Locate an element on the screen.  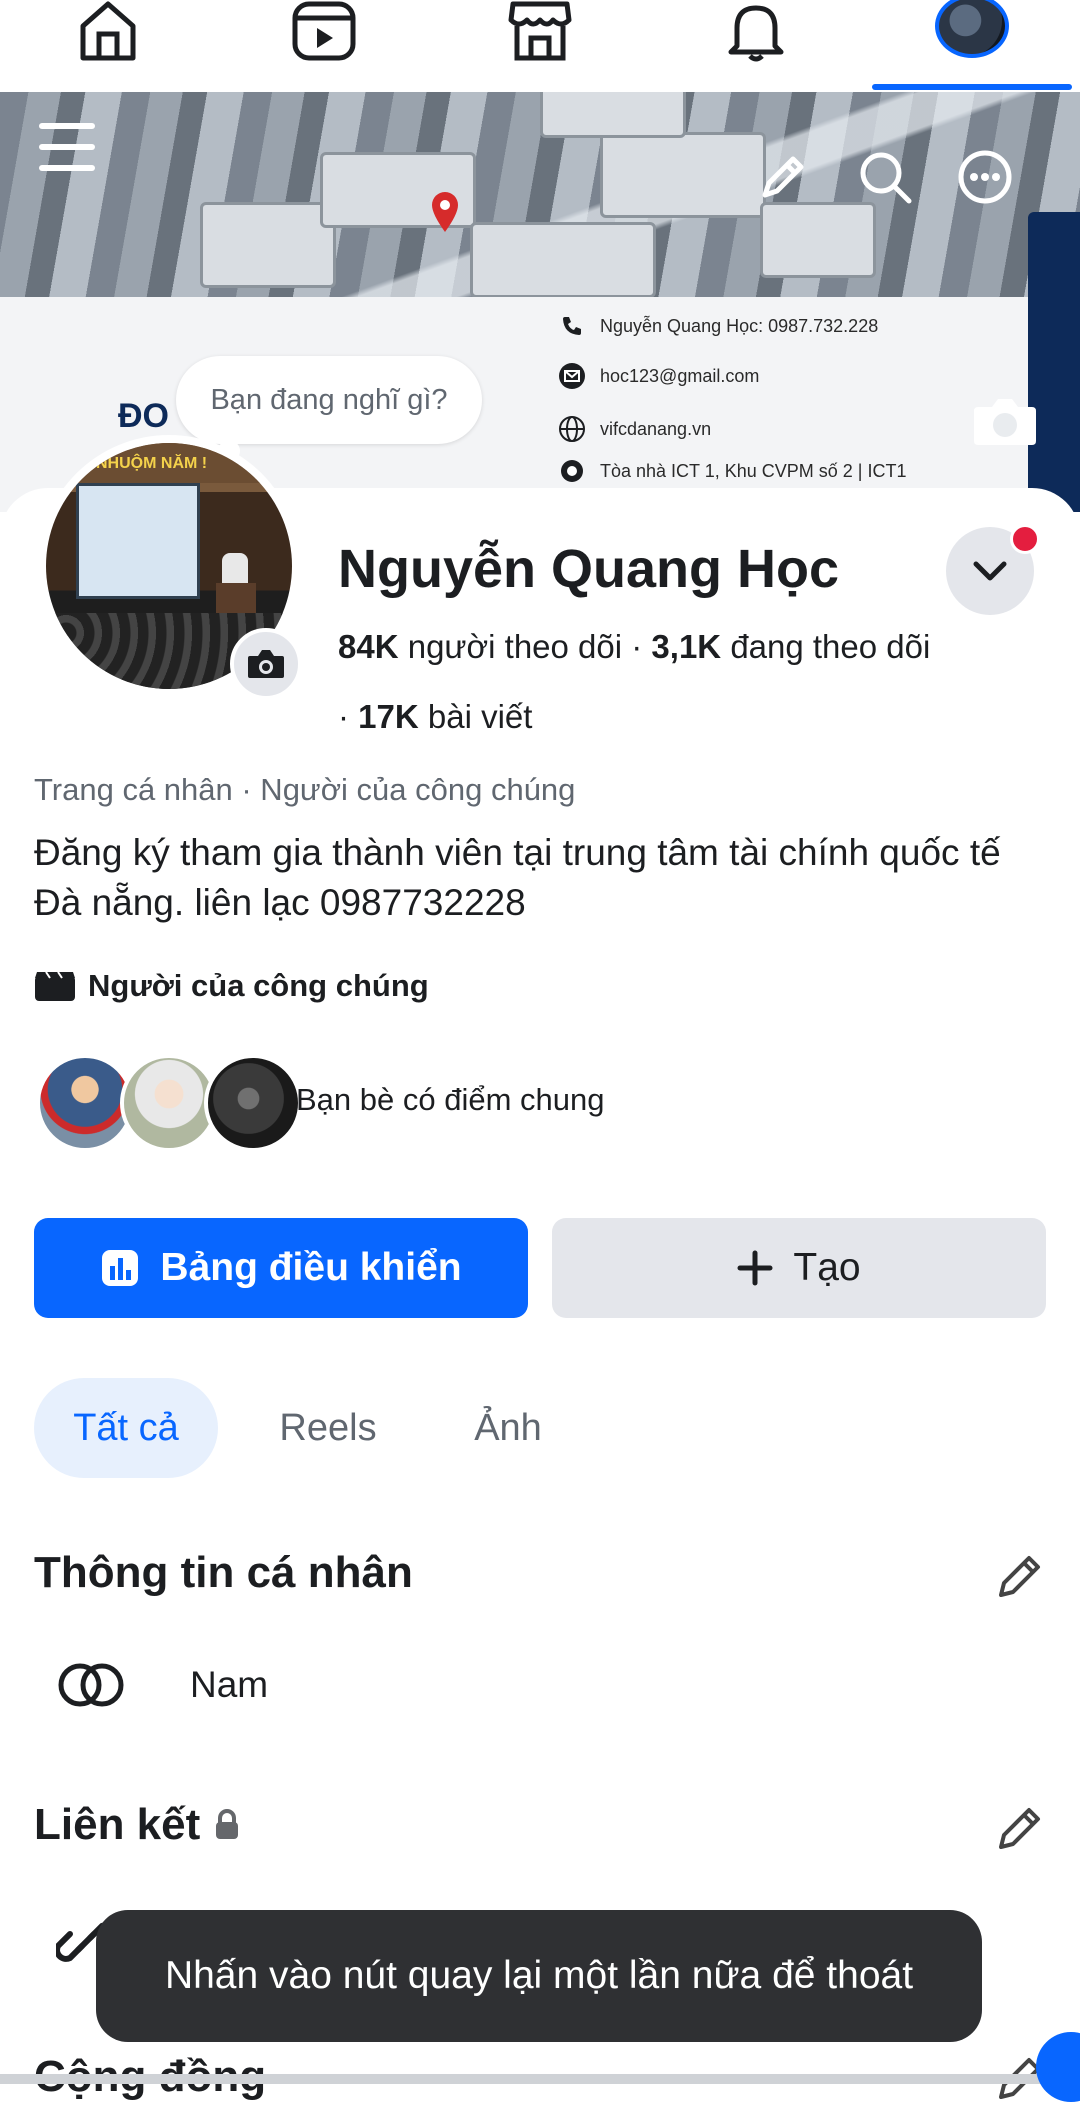
links-heading: Liên kết is located at coordinates (137, 1825).